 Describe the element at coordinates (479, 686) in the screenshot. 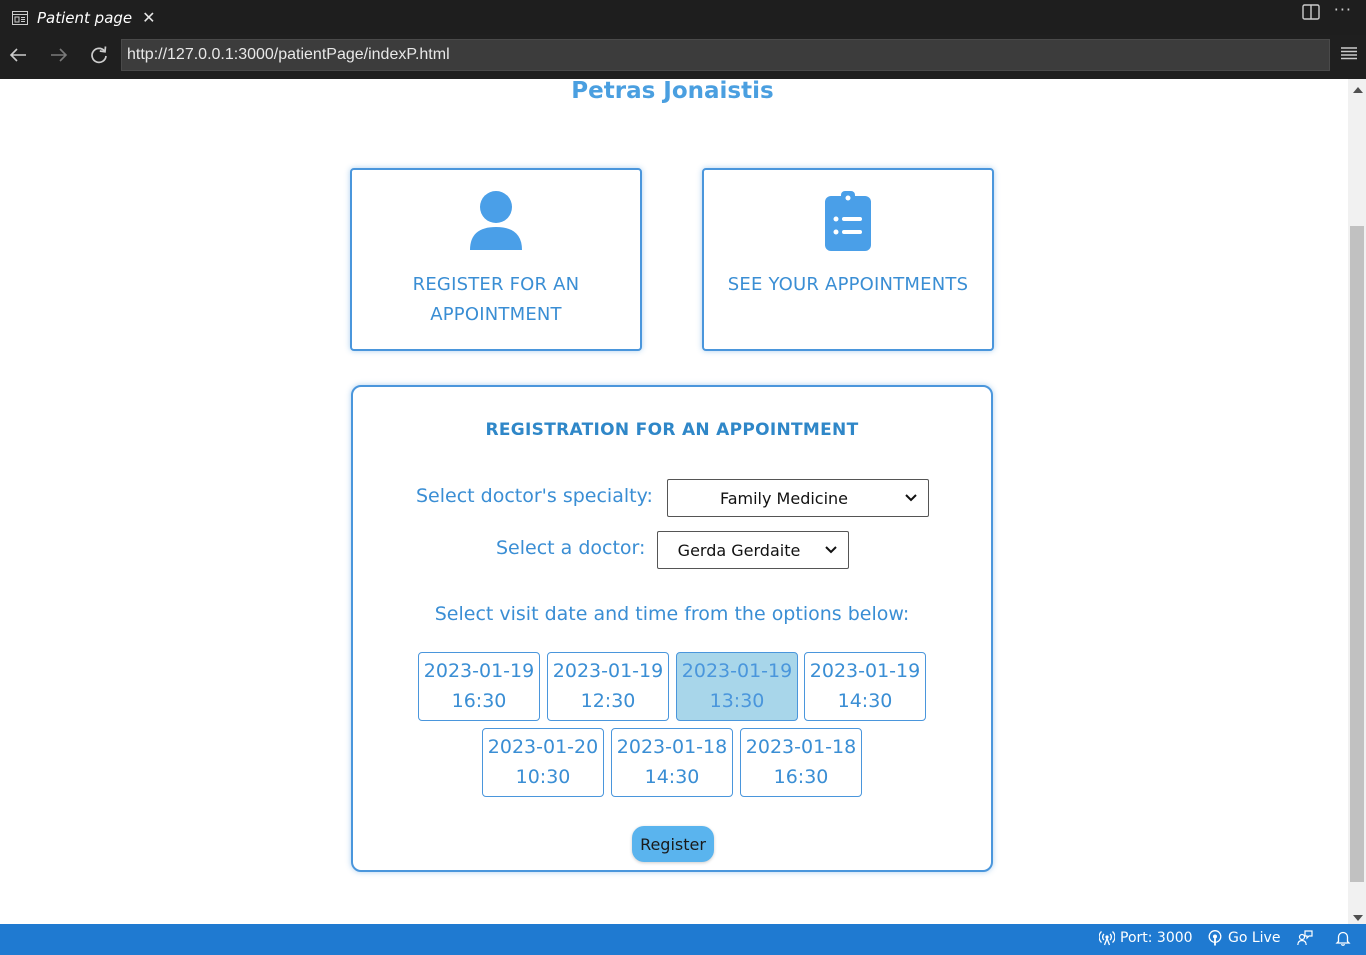

I see `time-slot: 2023-01-19 16:30` at that location.